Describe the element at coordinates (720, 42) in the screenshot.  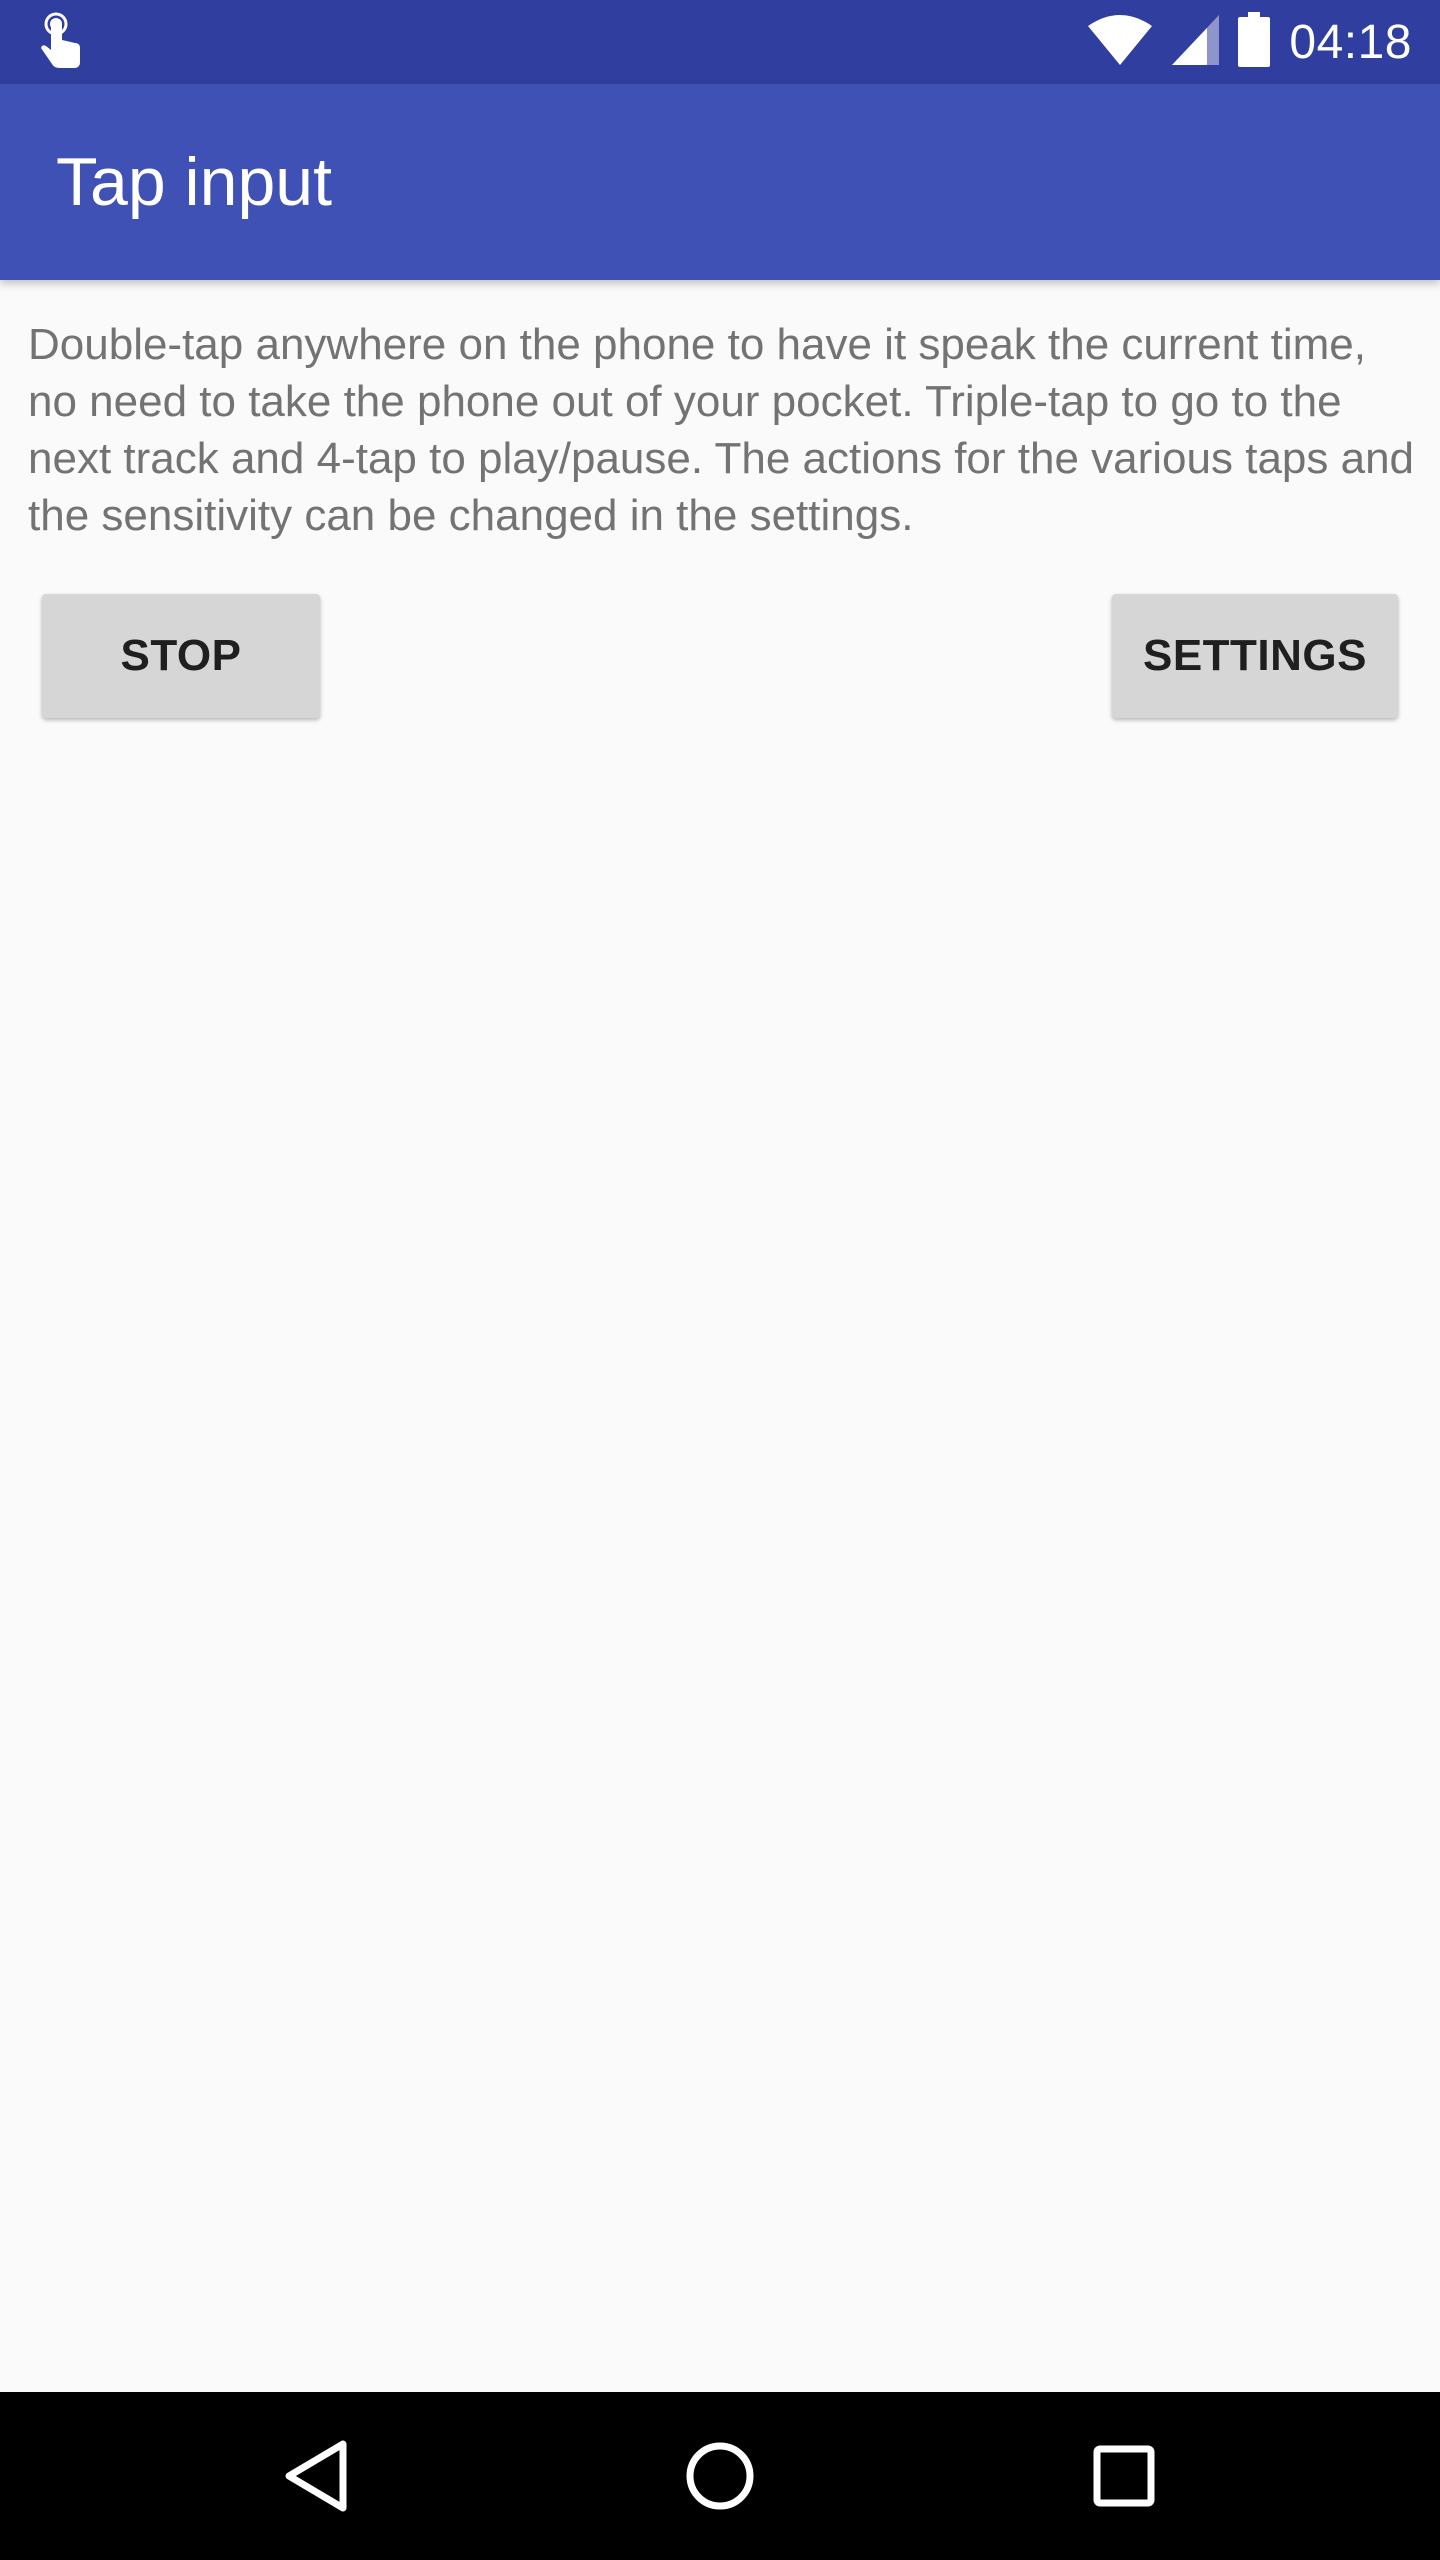
I see `status-bar: 04:18` at that location.